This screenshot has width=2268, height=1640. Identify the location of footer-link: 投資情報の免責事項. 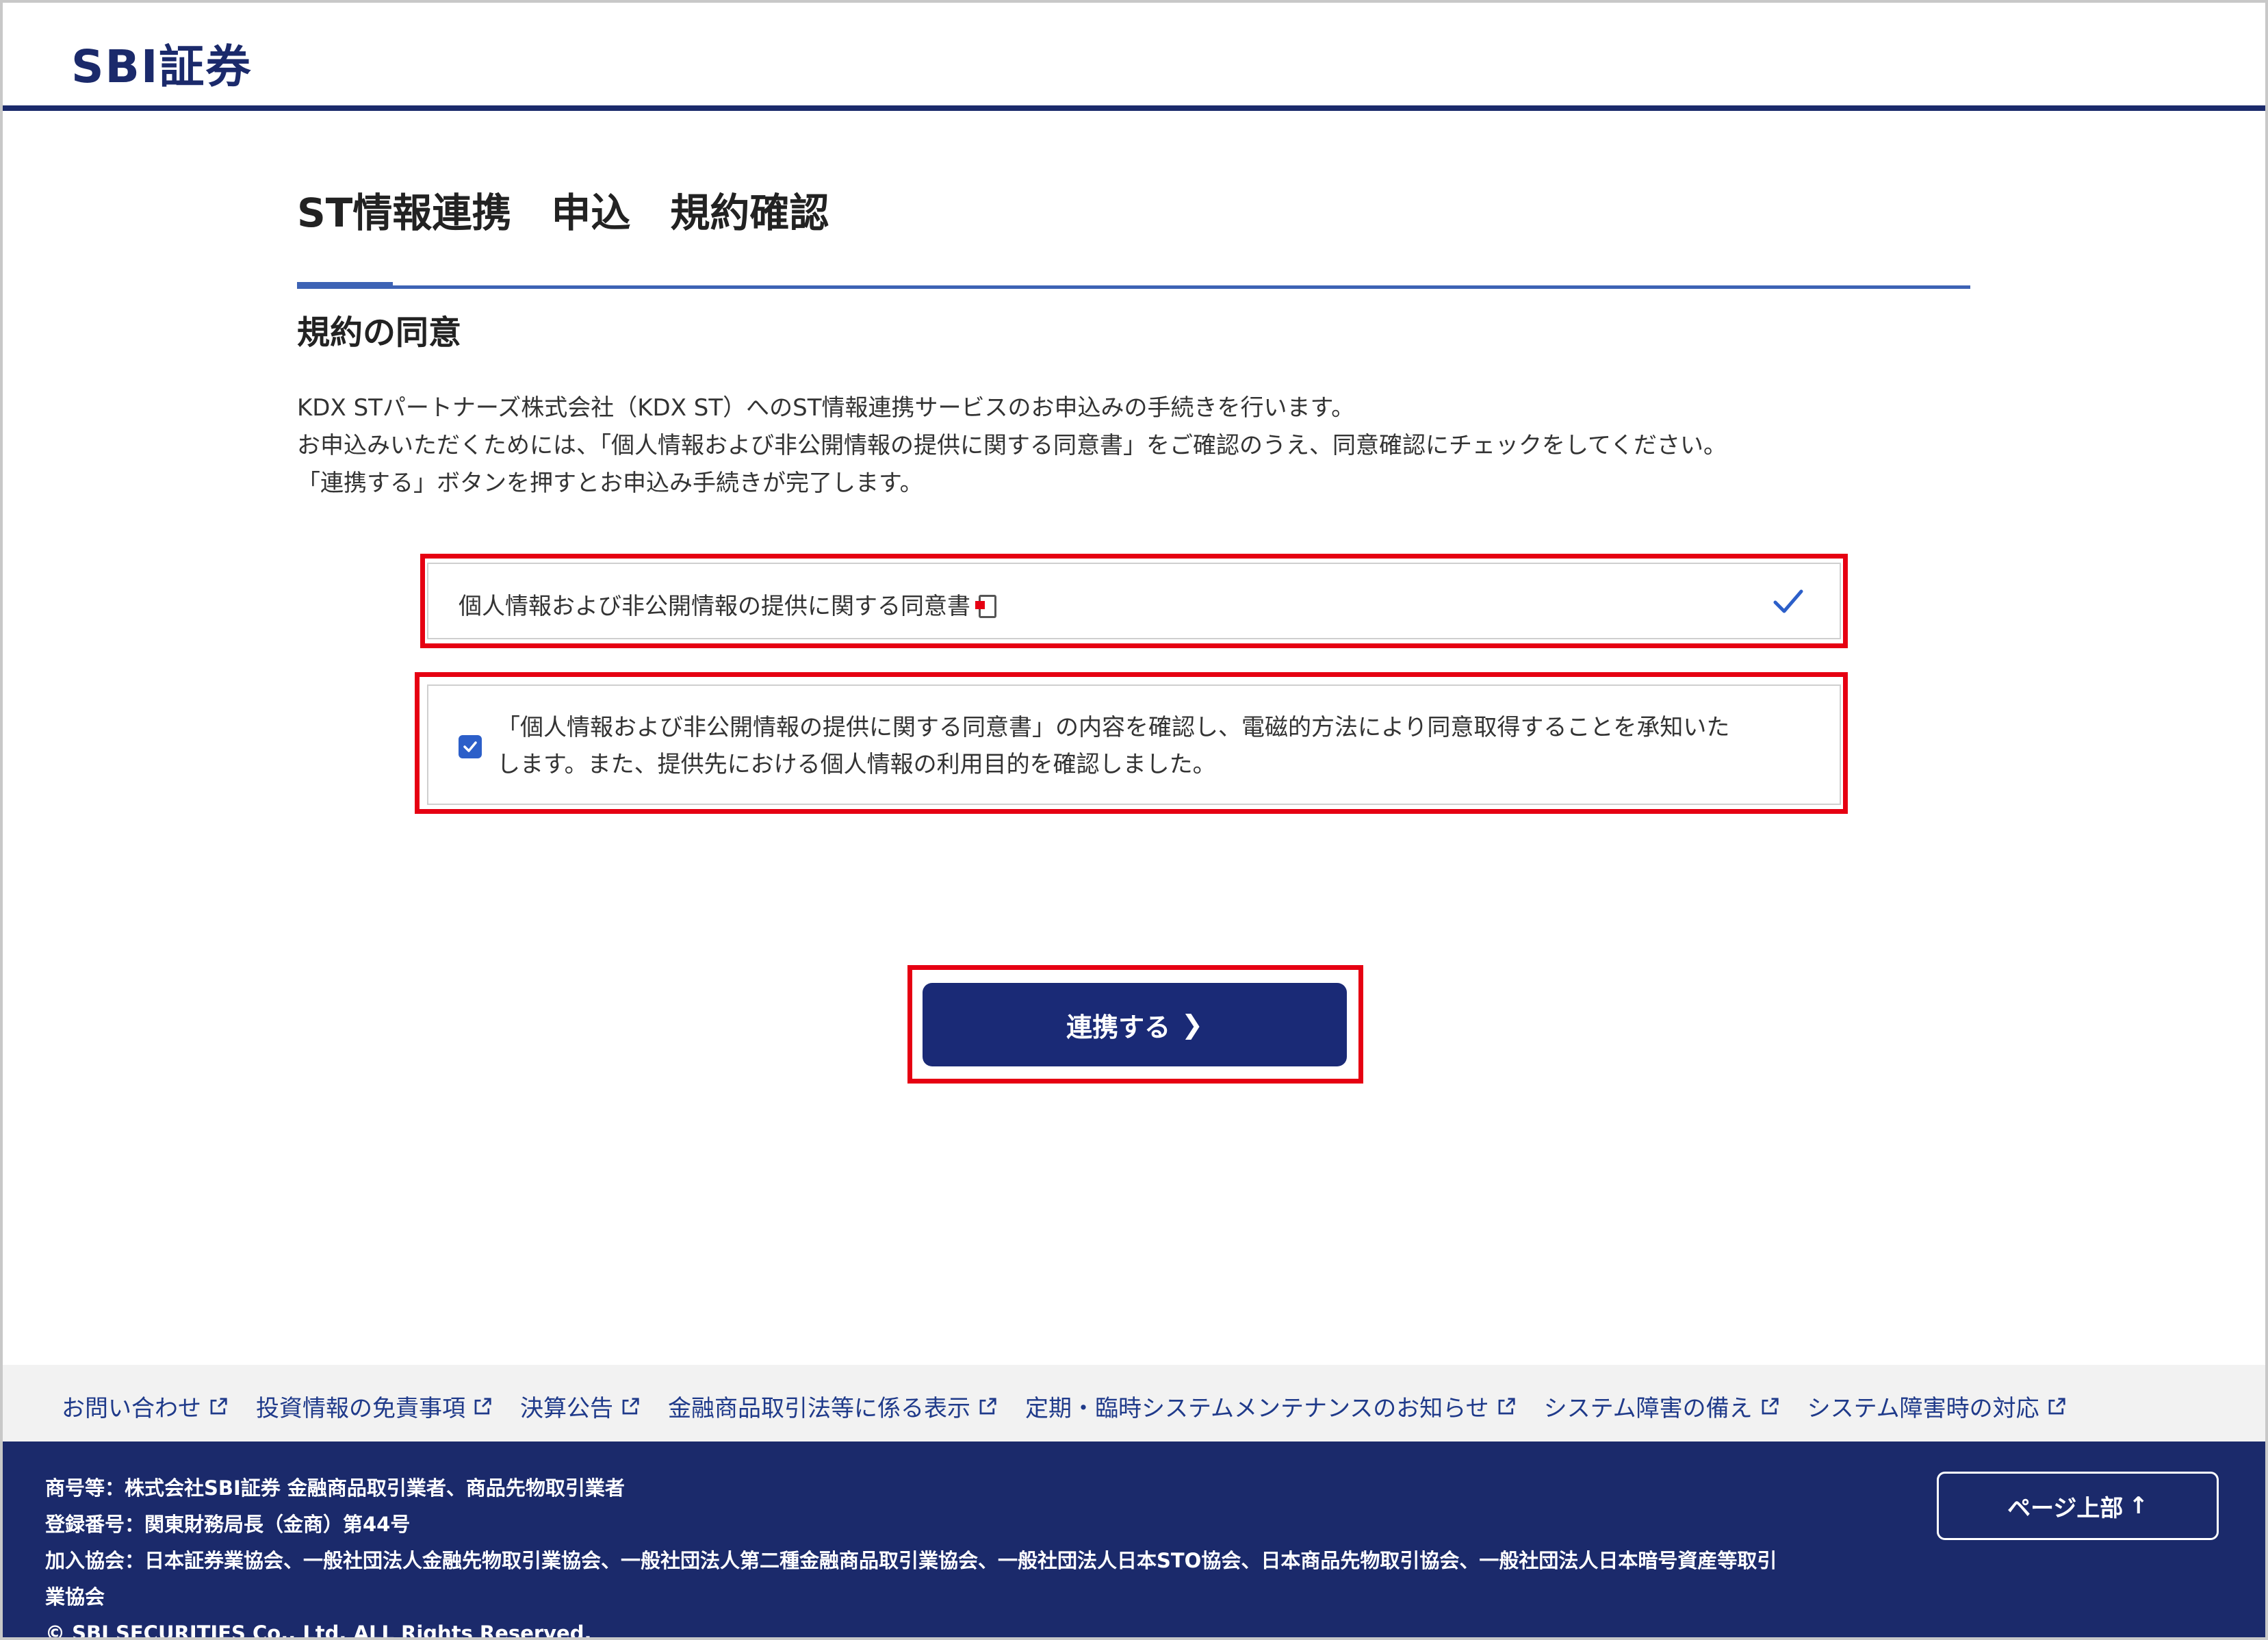
(374, 1406).